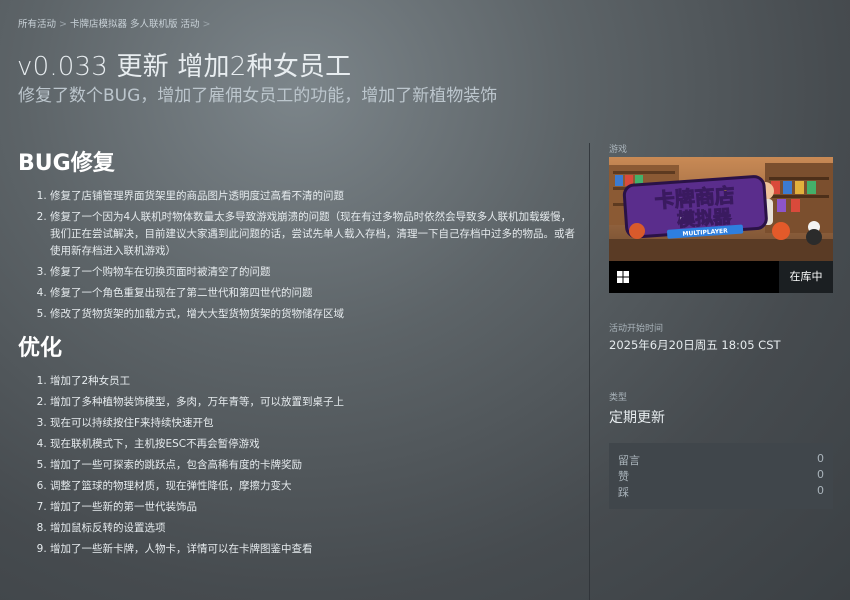  What do you see at coordinates (66, 163) in the screenshot?
I see `section-heading-bugfix: BUG修复` at bounding box center [66, 163].